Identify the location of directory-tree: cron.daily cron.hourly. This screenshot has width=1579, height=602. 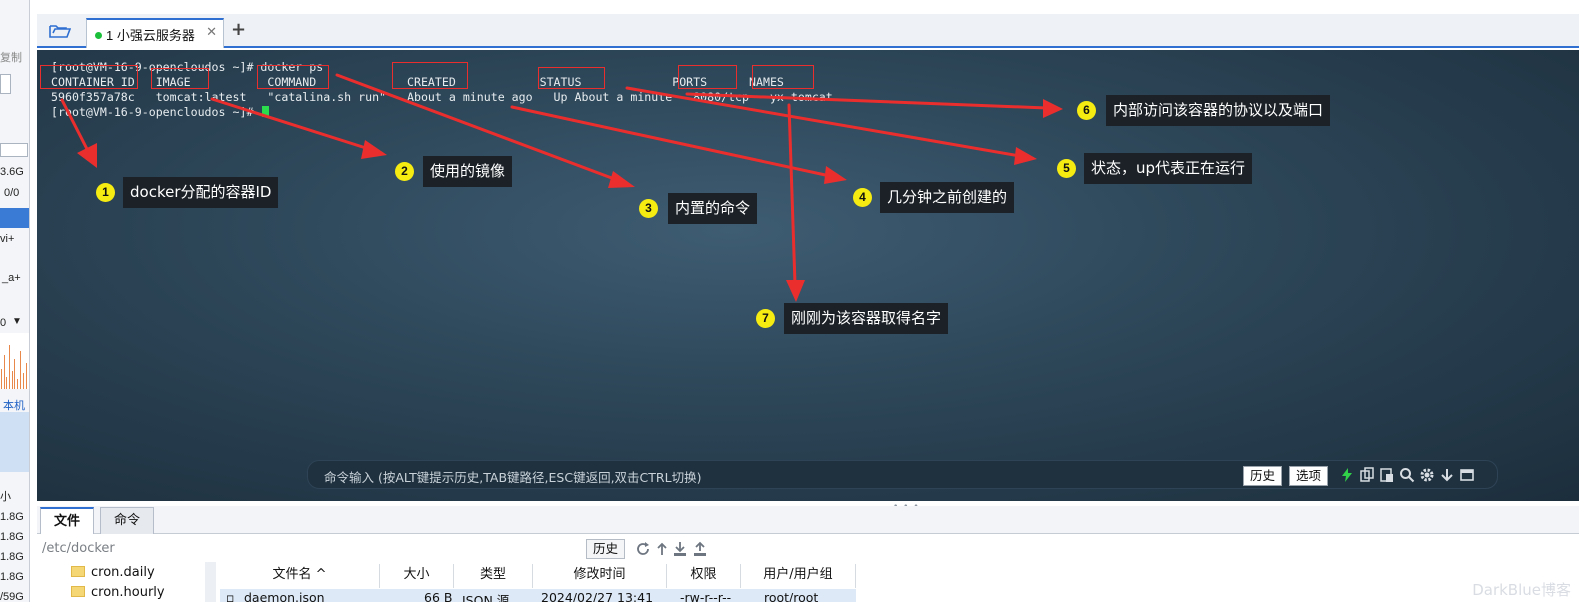
(127, 582).